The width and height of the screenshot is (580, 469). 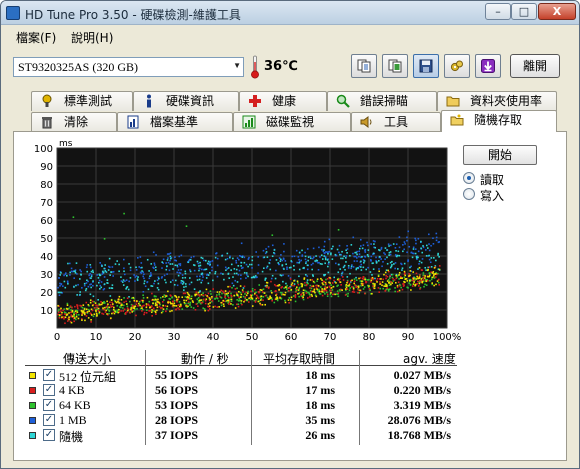 I want to click on title-bar: HD Tune Pro 3.50 - 硬碟檢測-維護工具 – □ X, so click(x=290, y=13).